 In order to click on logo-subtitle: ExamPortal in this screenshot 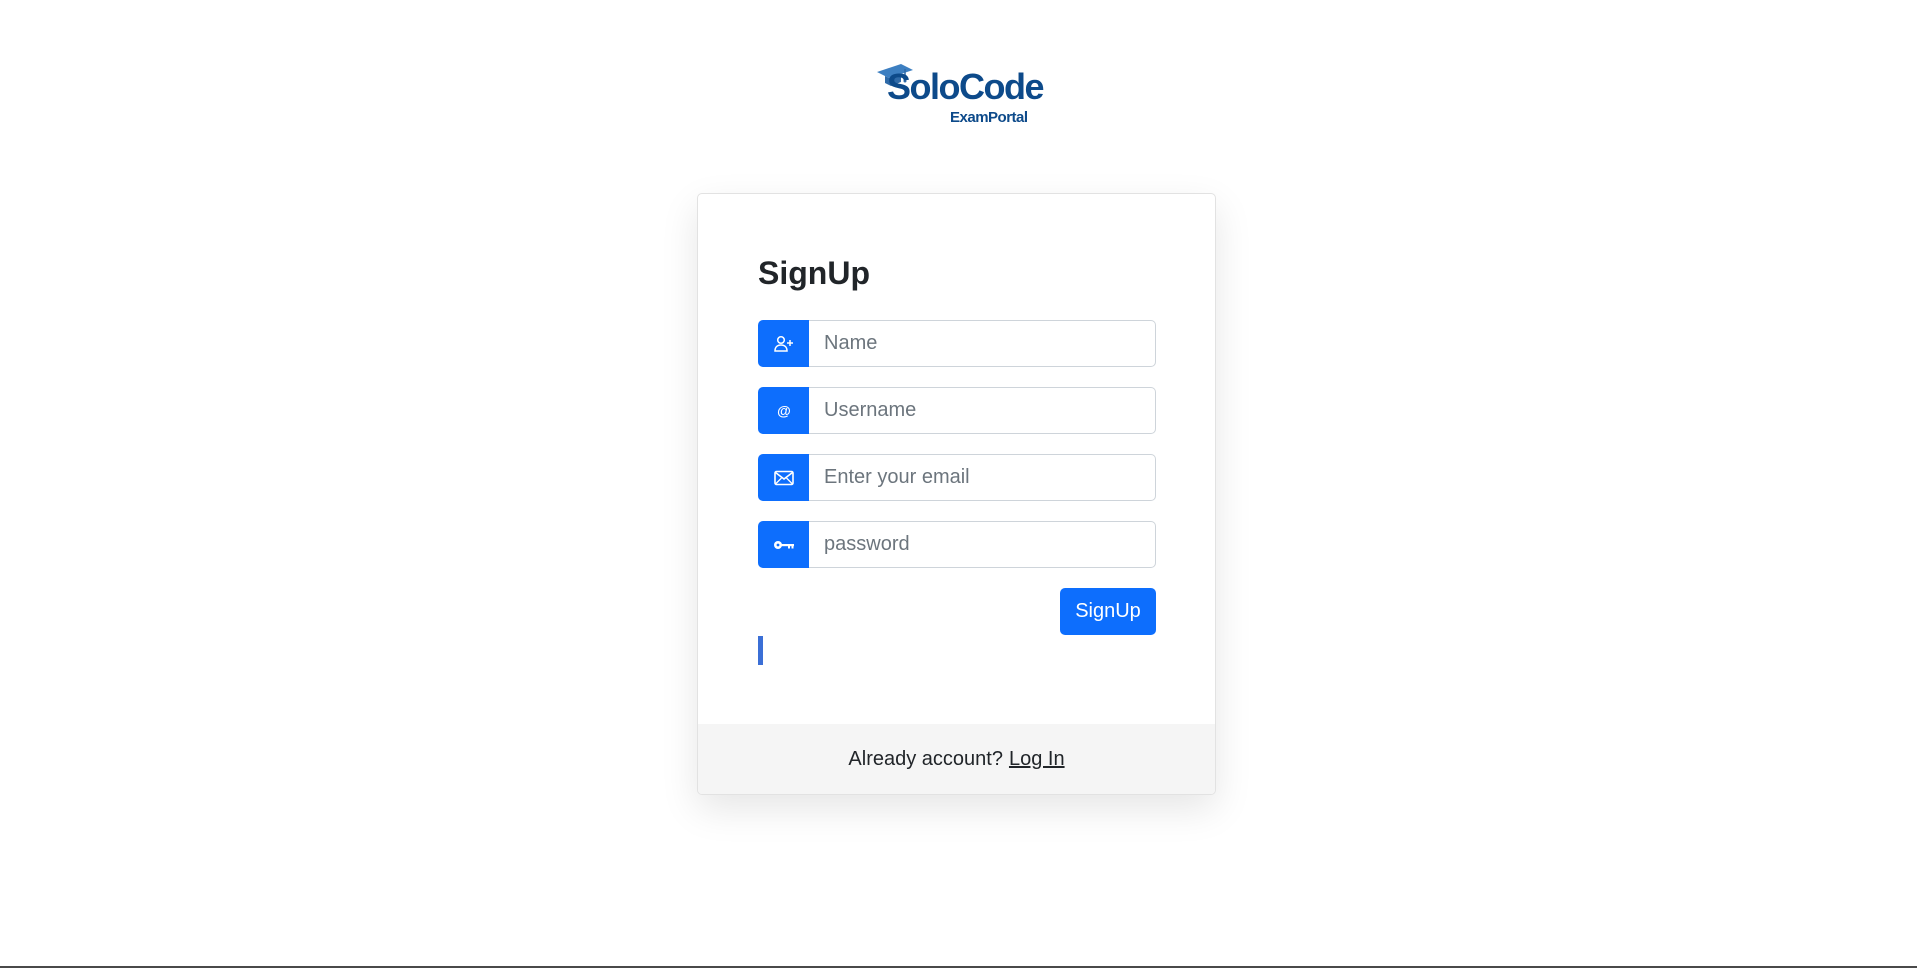, I will do `click(989, 117)`.